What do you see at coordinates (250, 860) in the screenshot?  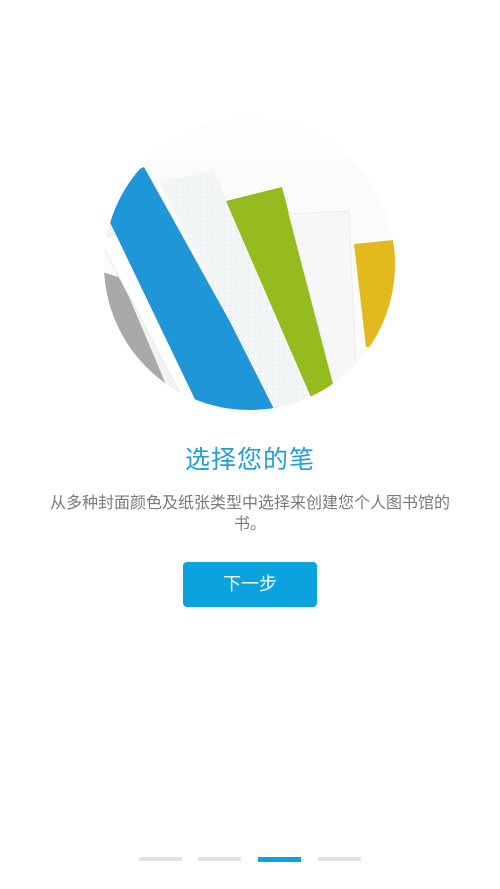 I see `page-indicator` at bounding box center [250, 860].